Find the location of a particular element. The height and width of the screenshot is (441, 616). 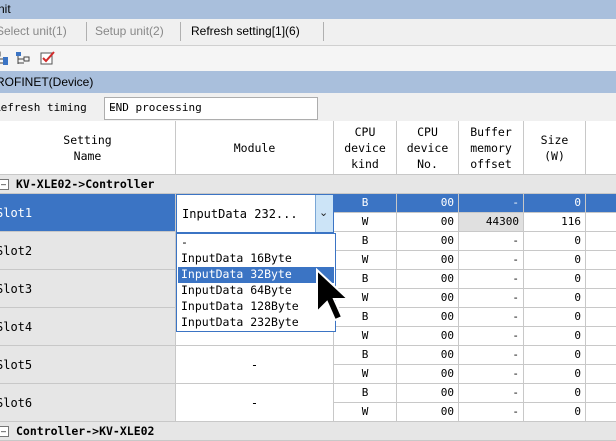

slot-name-cell: Slot6 is located at coordinates (88, 403).